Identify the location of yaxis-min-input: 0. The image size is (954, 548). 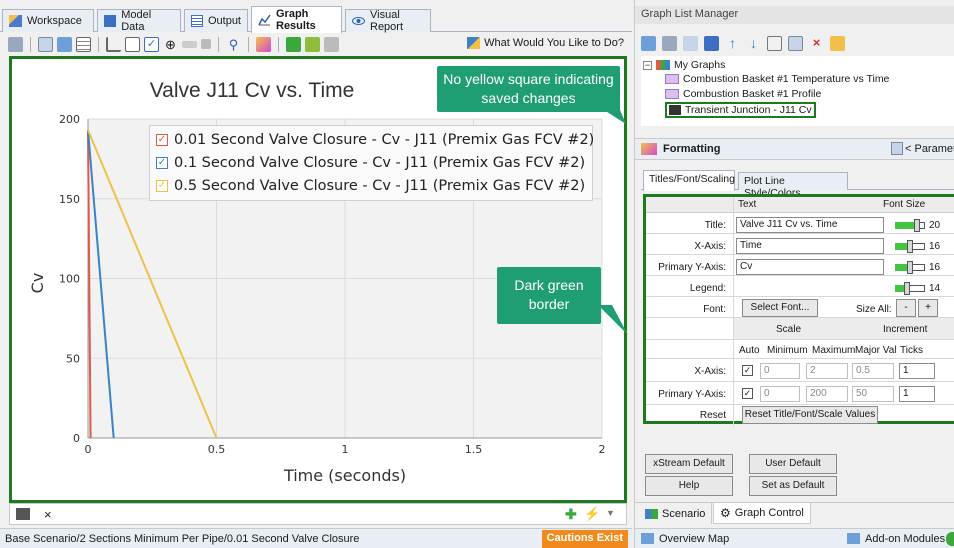
(780, 394).